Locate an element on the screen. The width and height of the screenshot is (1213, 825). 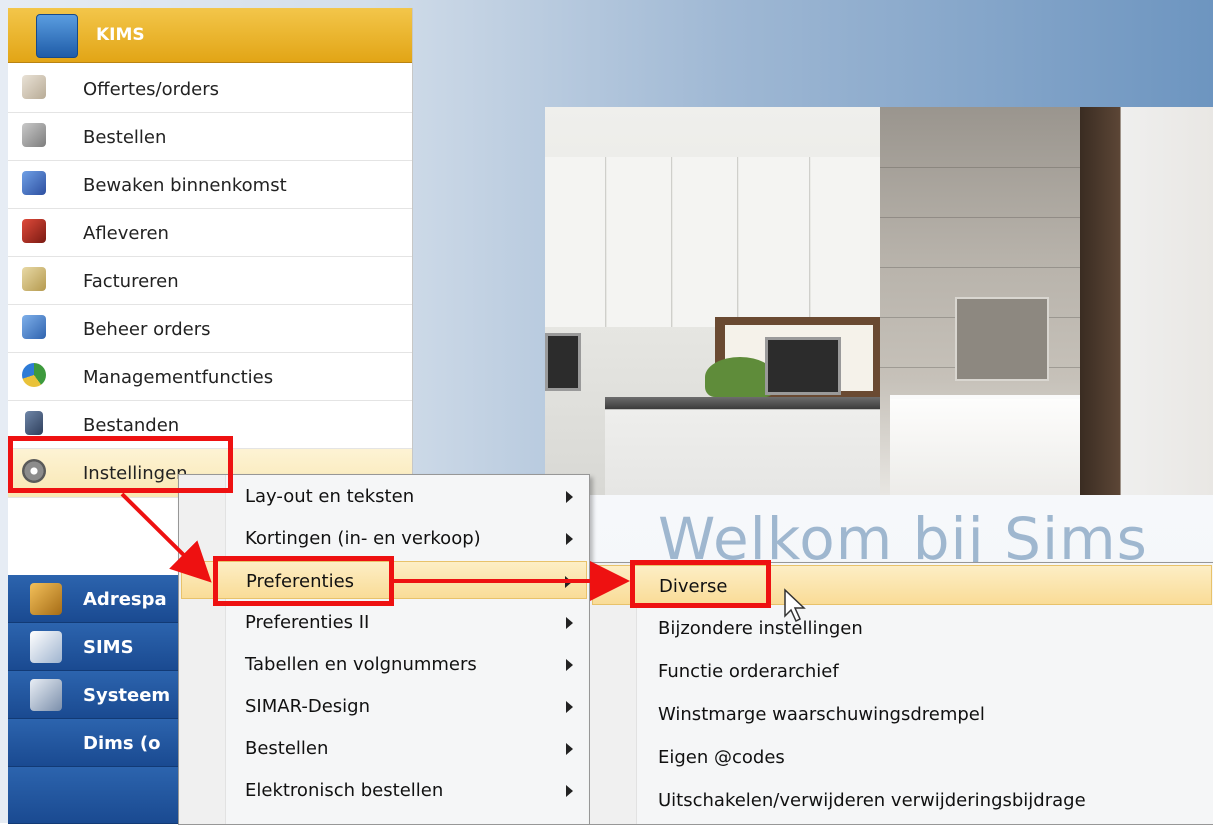
nav-header-kims: KIMS is located at coordinates (210, 35).